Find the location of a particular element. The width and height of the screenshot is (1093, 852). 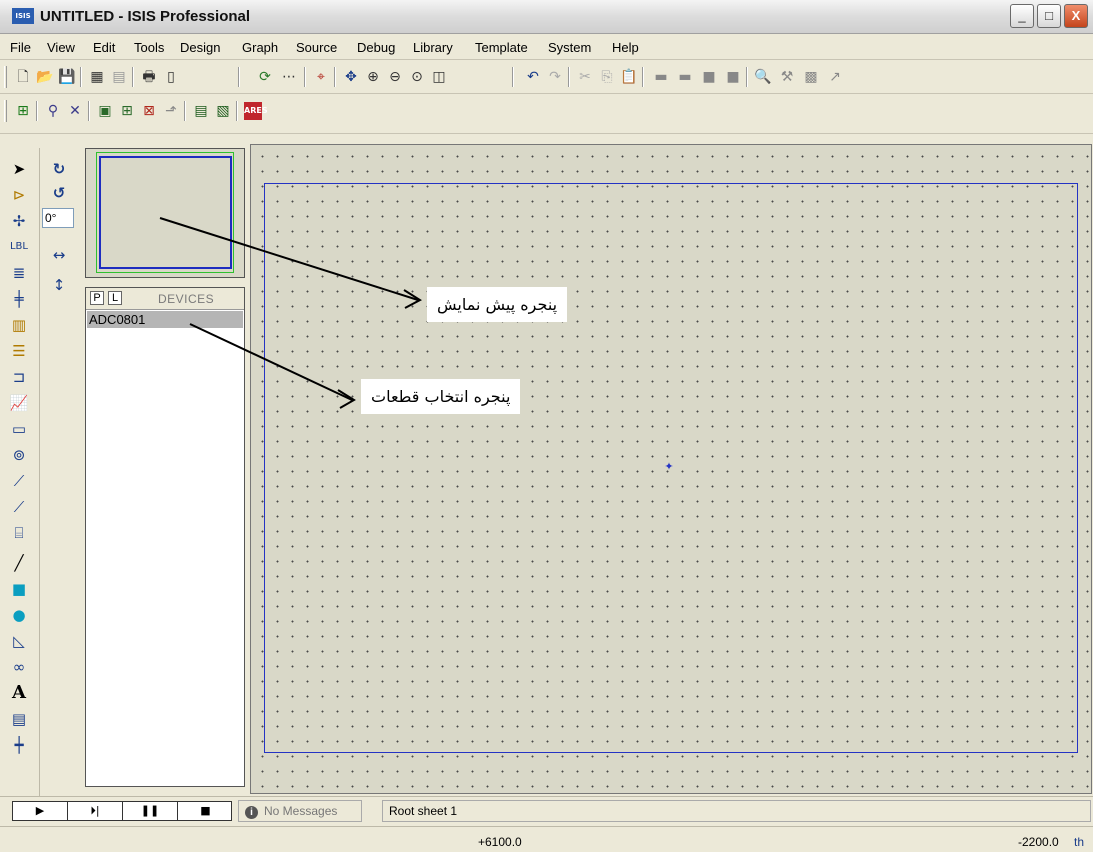

decompose-icon: ↗ is located at coordinates (835, 77).